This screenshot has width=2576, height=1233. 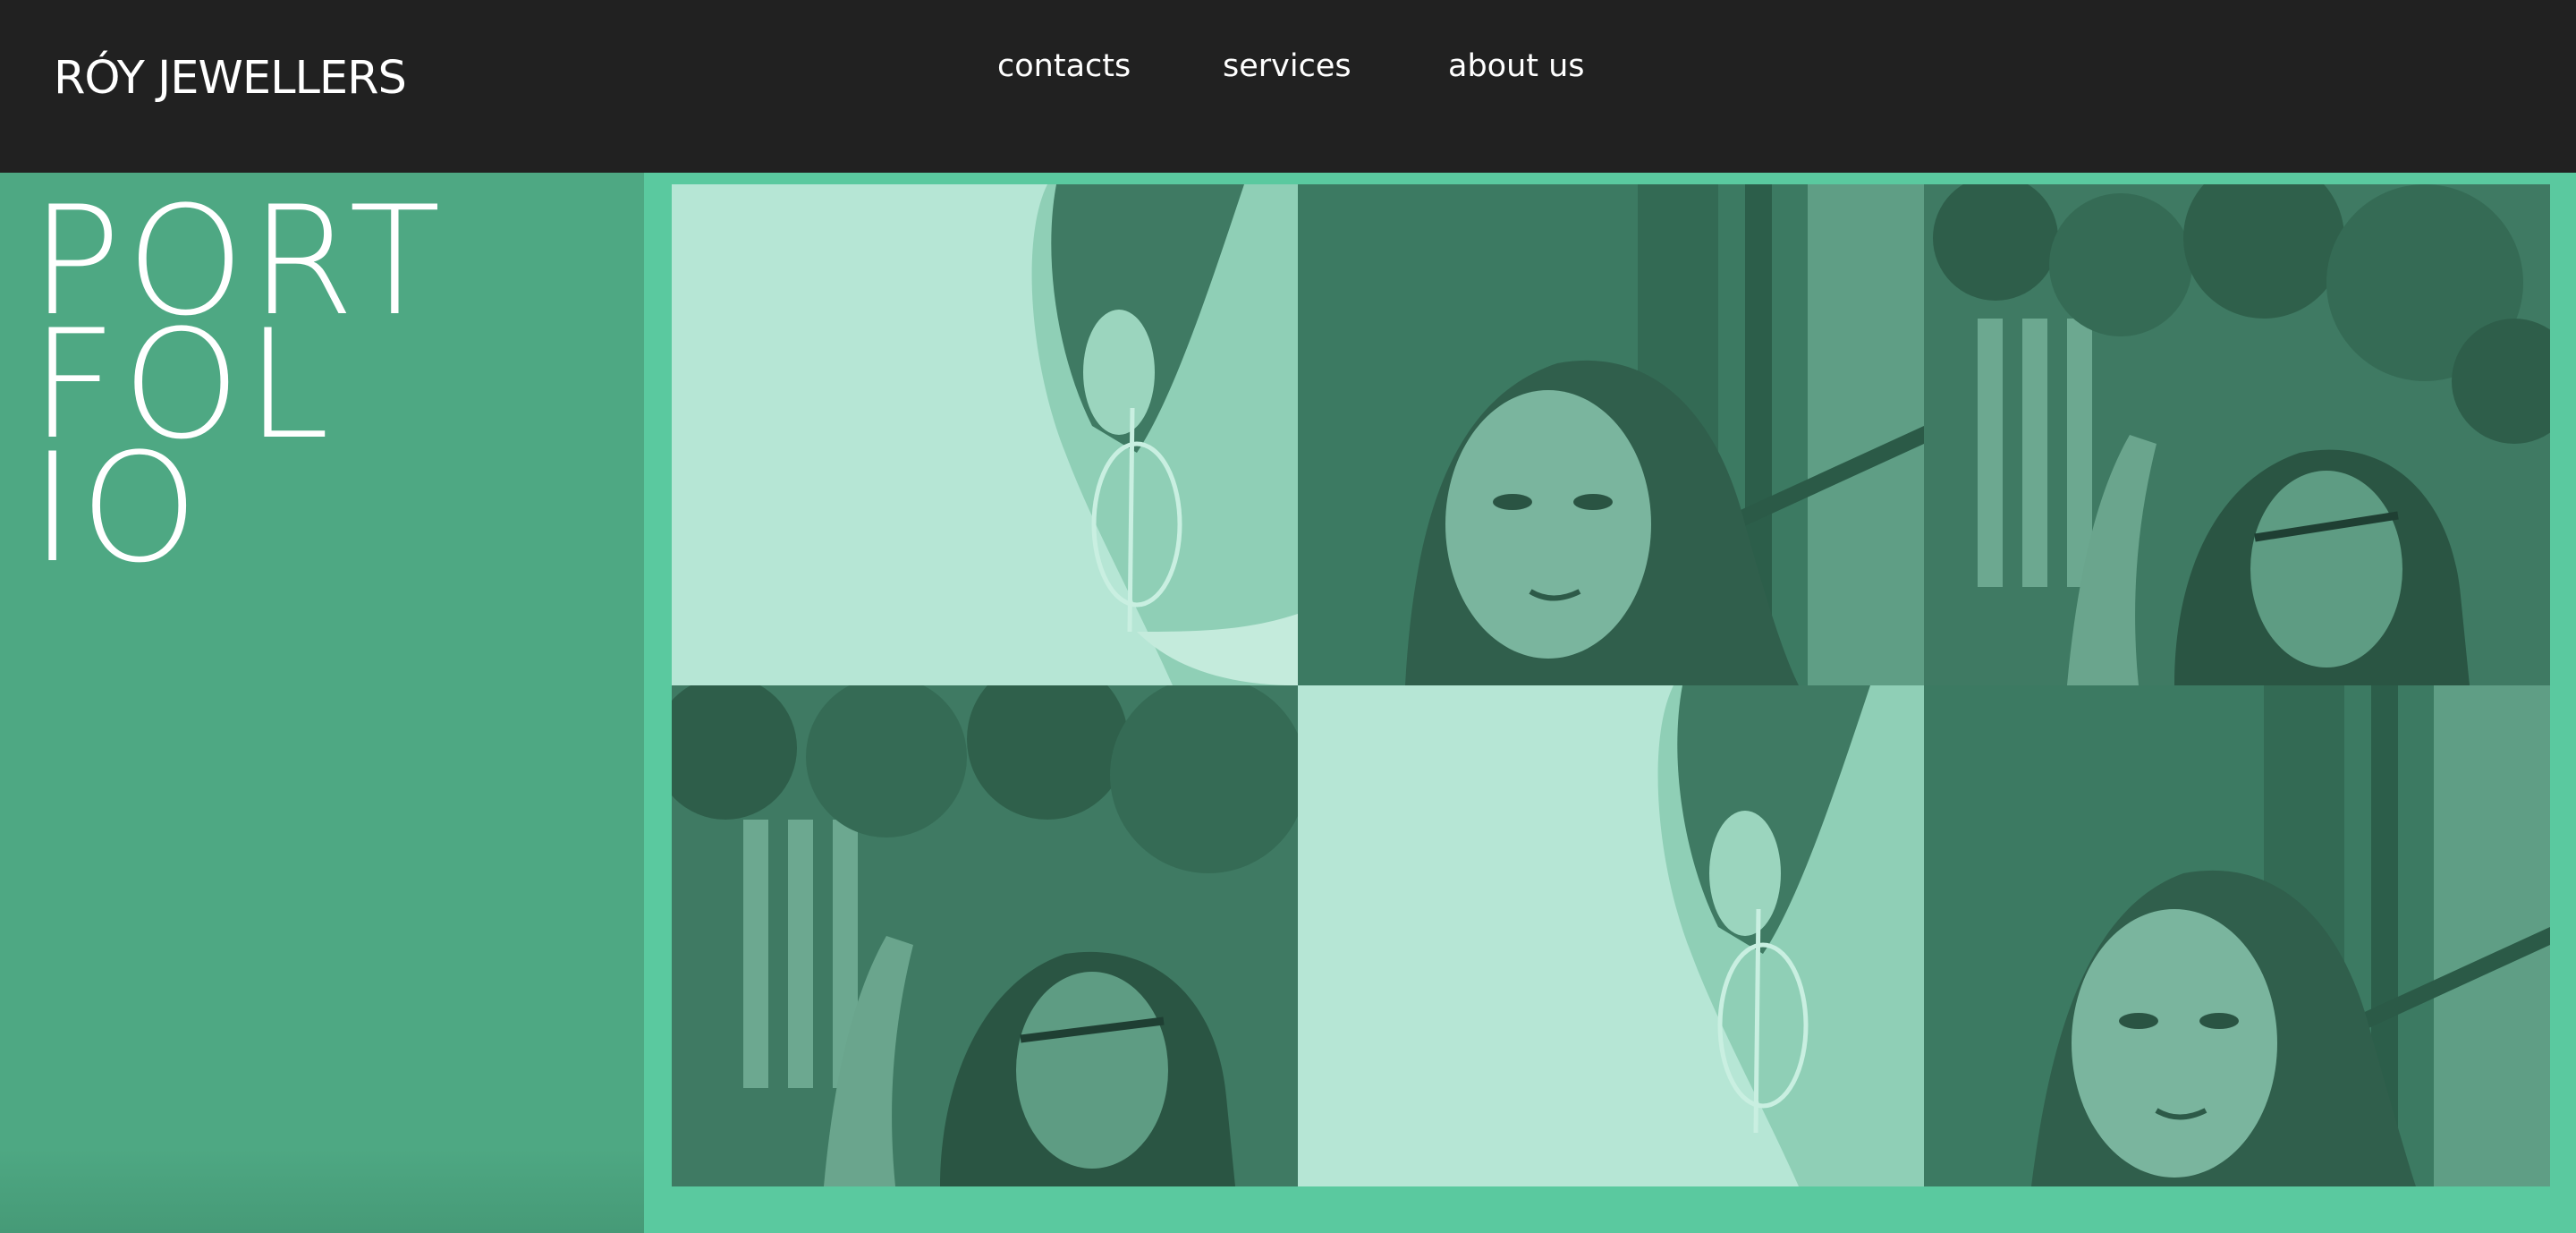 I want to click on nav-contacts-link: contacts, so click(x=1064, y=66).